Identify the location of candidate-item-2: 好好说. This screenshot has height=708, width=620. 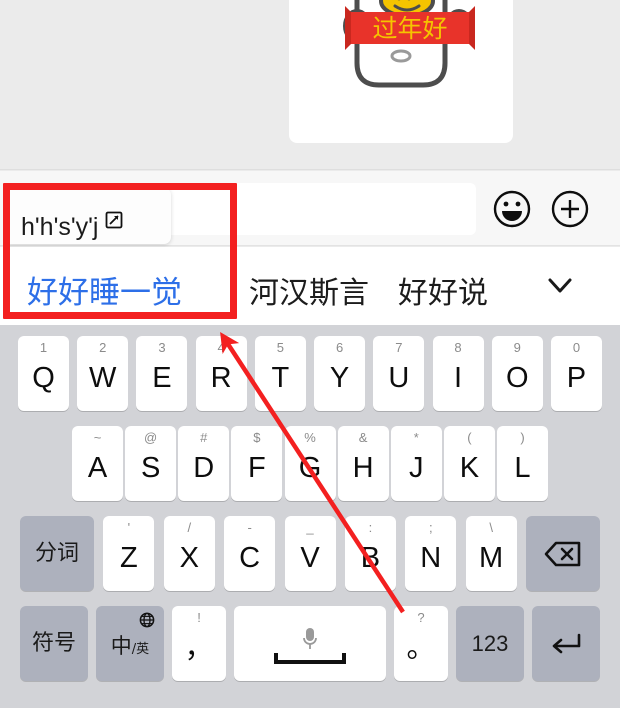
(443, 290).